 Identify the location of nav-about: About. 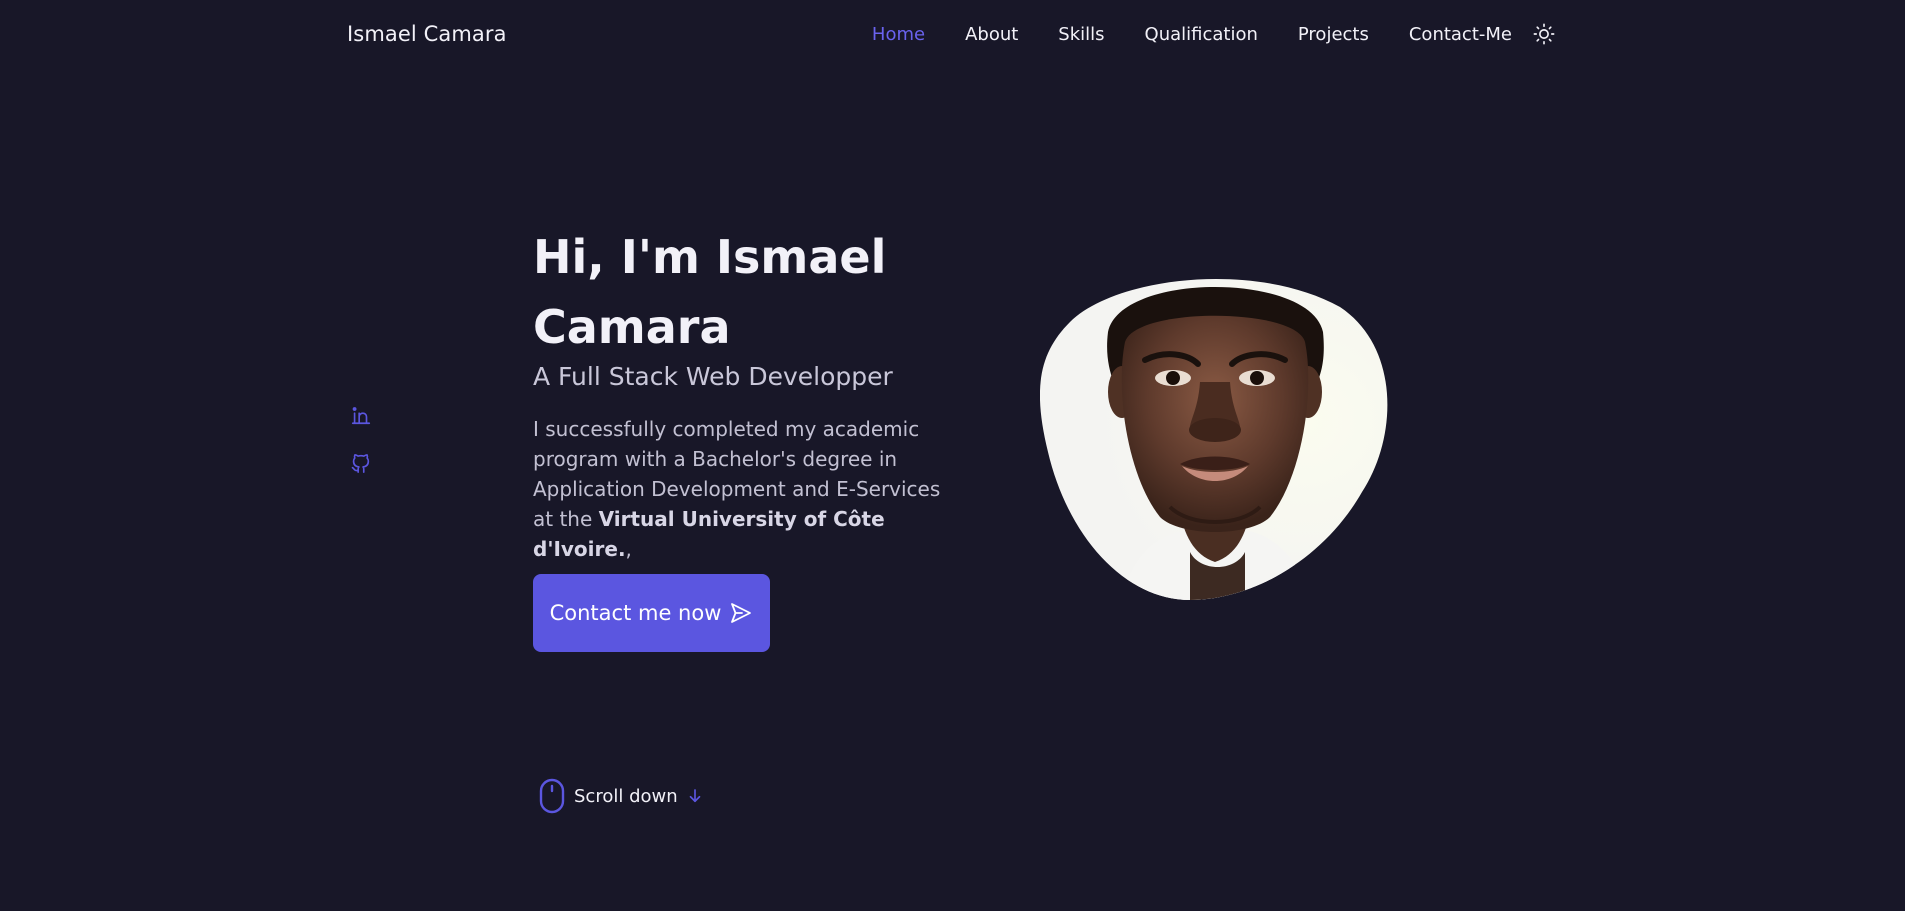
(991, 34).